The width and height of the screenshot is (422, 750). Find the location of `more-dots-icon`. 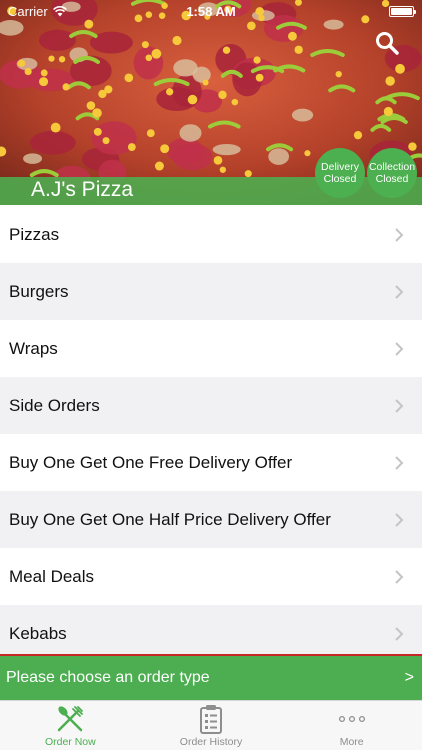

more-dots-icon is located at coordinates (352, 719).